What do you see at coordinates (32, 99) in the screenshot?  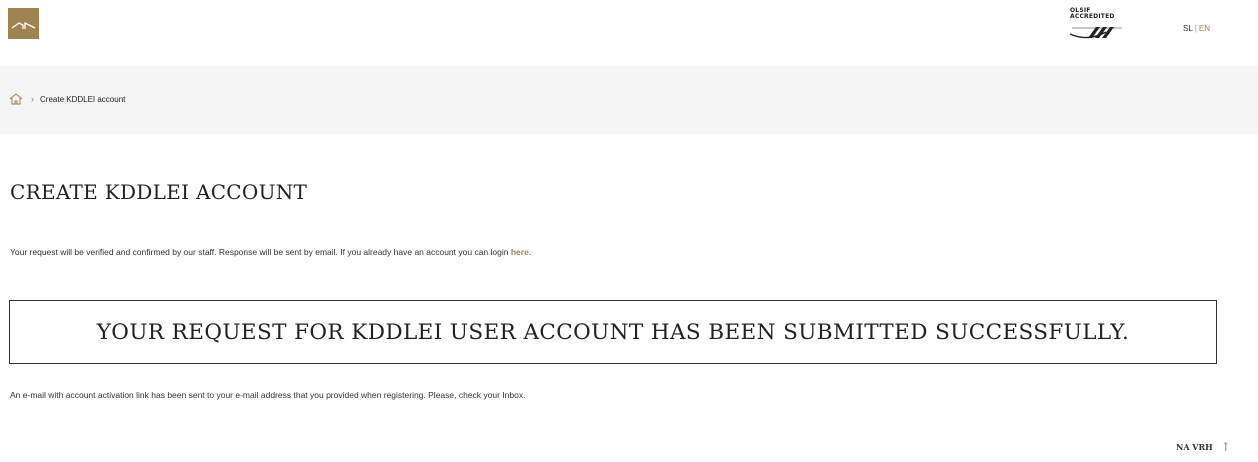 I see `breadcrumb-chevron-icon: ›` at bounding box center [32, 99].